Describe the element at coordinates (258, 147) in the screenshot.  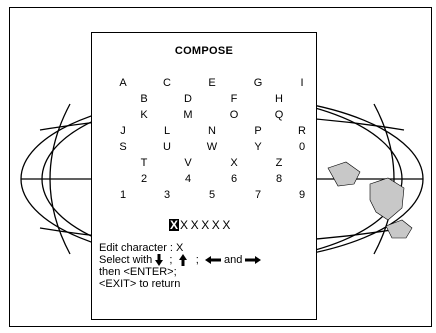
I see `character-cell: Y` at that location.